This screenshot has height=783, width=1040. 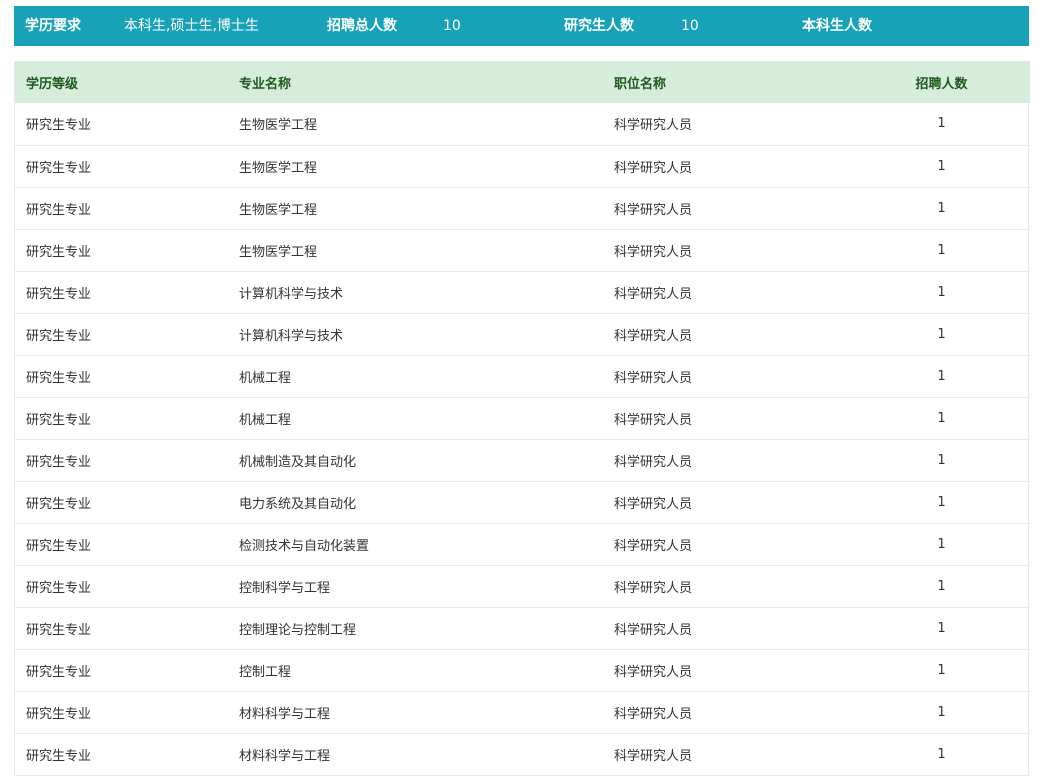 I want to click on header-education-level: 学历等级, so click(x=52, y=84).